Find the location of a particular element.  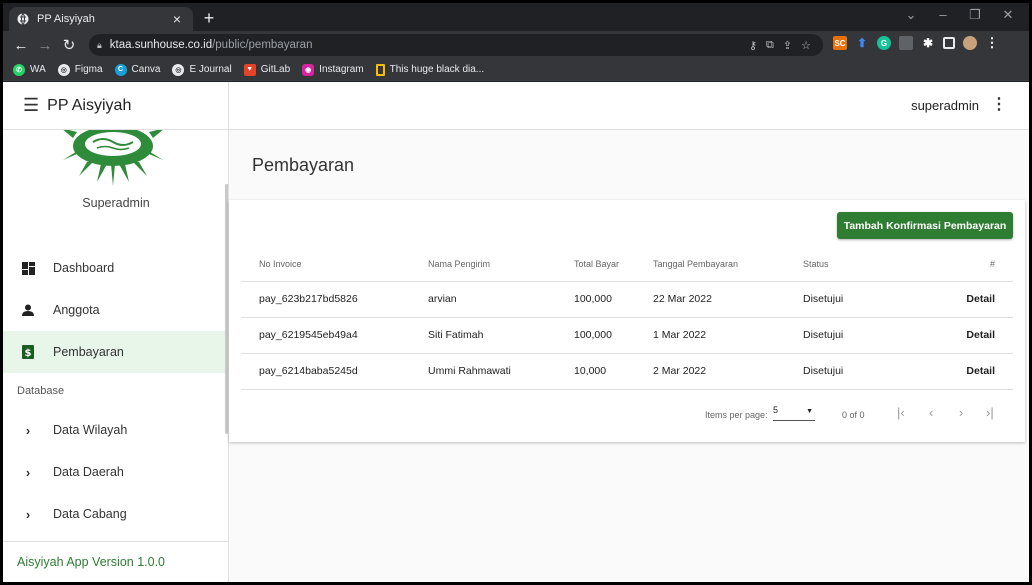

share-icon: ⇪ is located at coordinates (787, 45).